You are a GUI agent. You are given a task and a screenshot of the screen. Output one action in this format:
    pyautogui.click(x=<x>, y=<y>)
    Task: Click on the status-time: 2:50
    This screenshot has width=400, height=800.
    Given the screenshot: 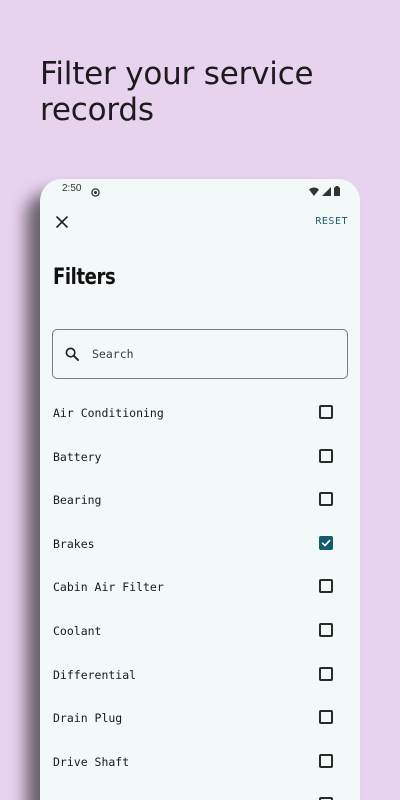 What is the action you would take?
    pyautogui.click(x=72, y=188)
    